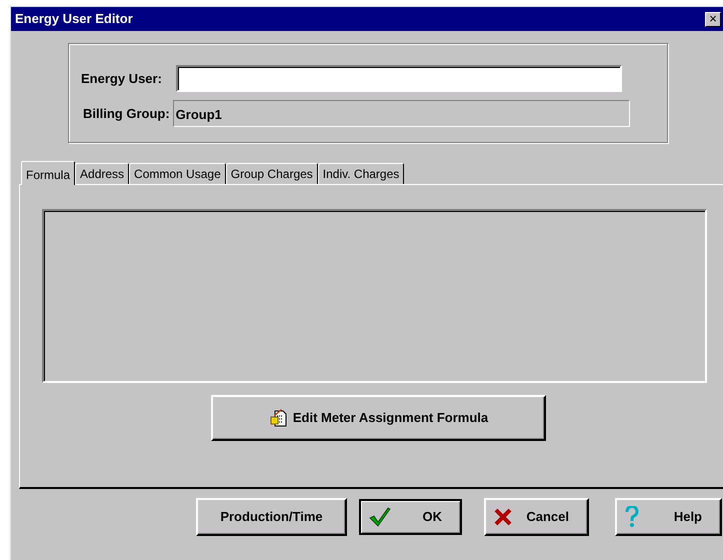 This screenshot has width=723, height=560. What do you see at coordinates (632, 517) in the screenshot?
I see `question-mark-icon` at bounding box center [632, 517].